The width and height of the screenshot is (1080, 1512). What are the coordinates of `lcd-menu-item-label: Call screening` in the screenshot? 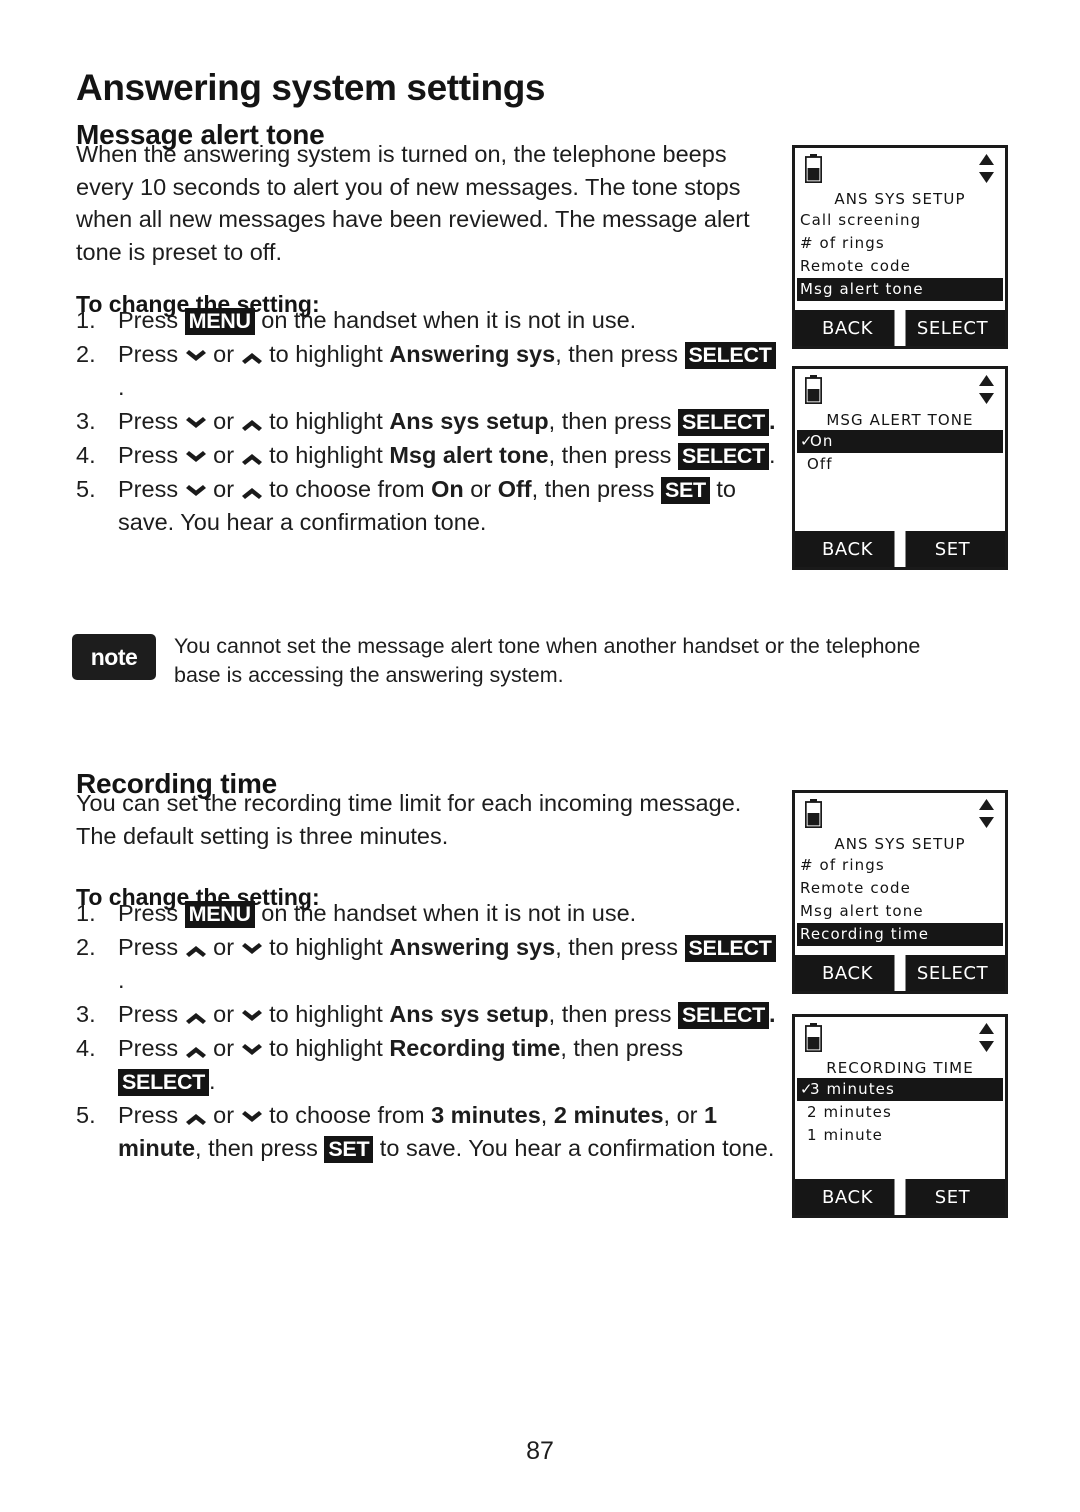 It's located at (861, 220).